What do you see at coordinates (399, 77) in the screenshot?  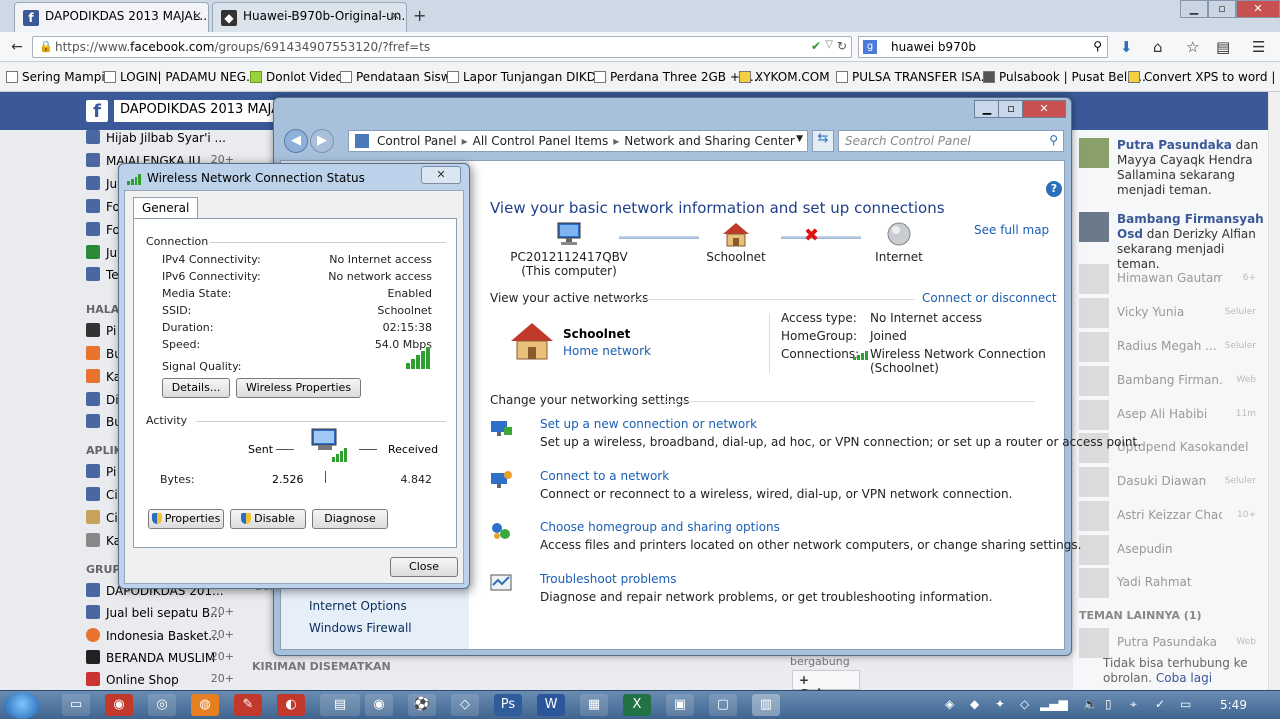 I see `bookmark-item: Pendataan Siswa` at bounding box center [399, 77].